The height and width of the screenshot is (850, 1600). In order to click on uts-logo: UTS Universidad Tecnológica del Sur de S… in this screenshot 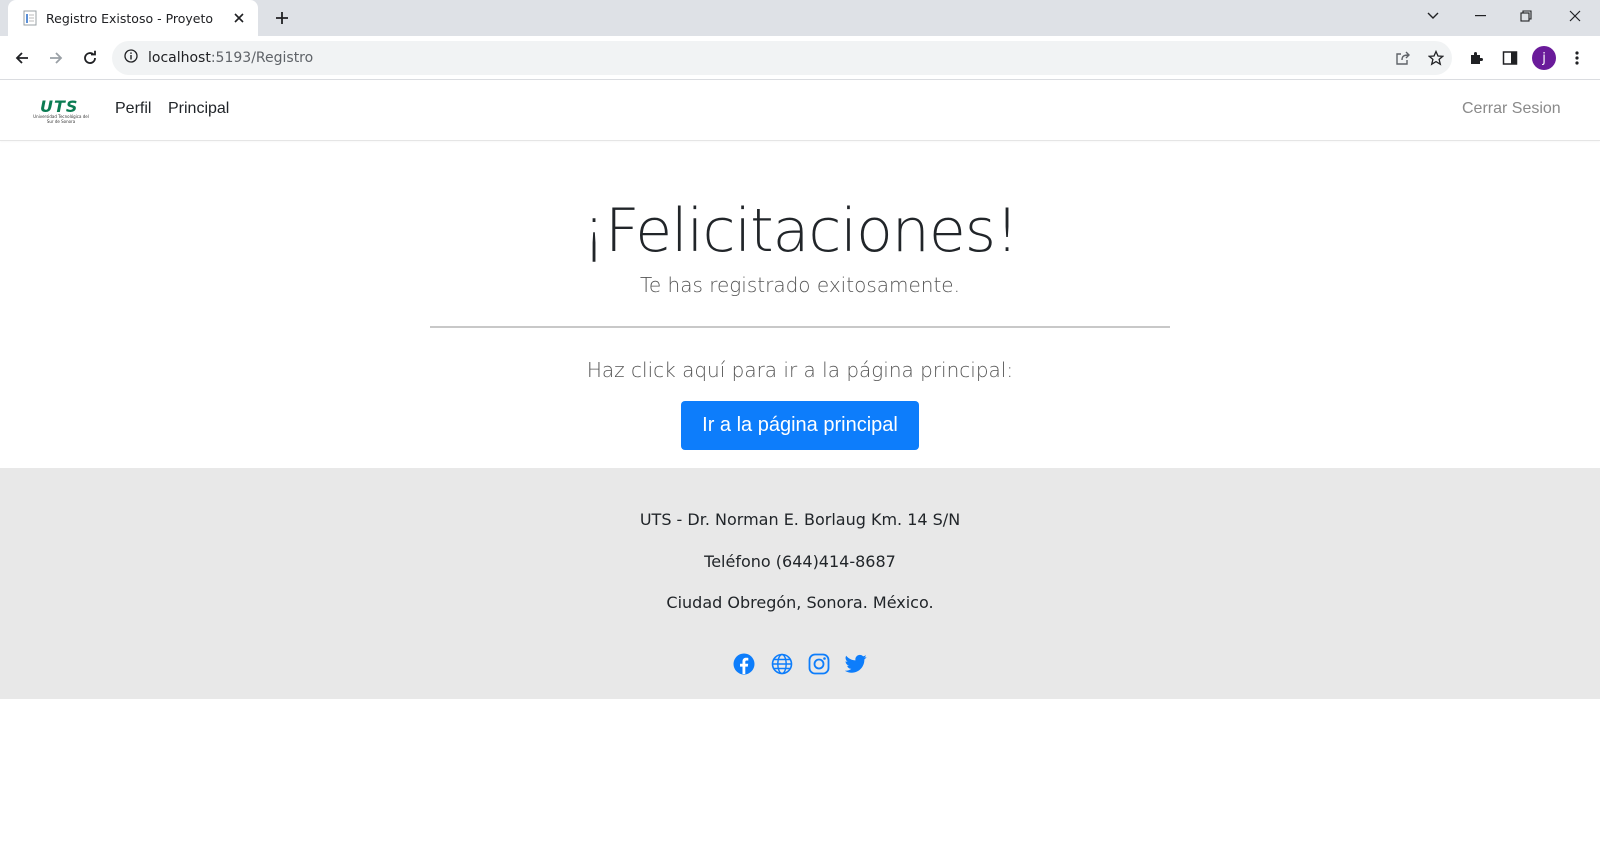, I will do `click(61, 112)`.